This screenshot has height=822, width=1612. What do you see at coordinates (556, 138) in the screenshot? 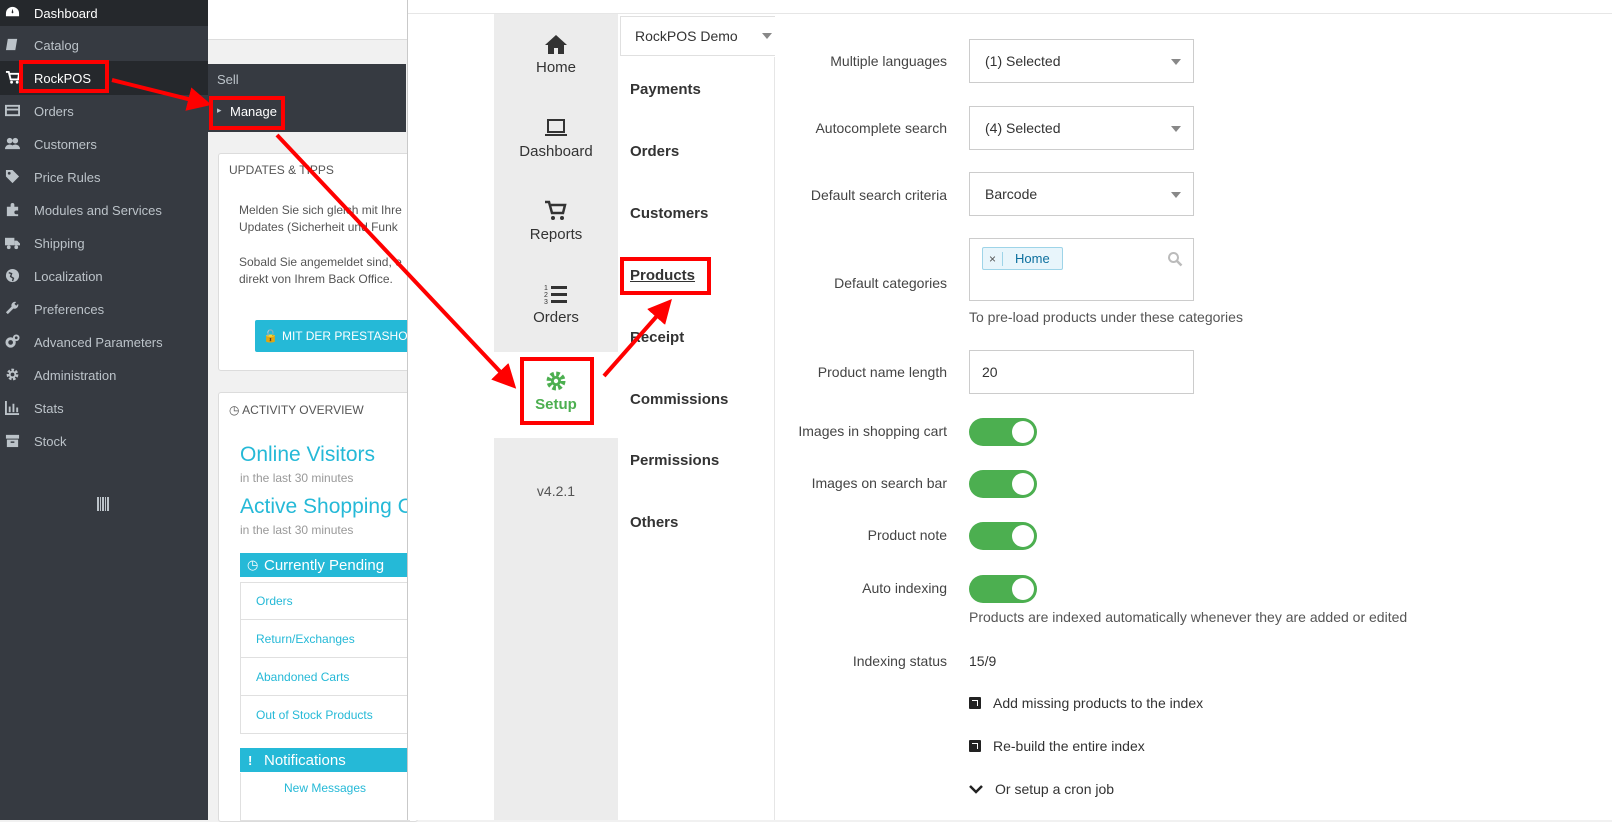
I see `rail-item-dashboard: Dashboard` at bounding box center [556, 138].